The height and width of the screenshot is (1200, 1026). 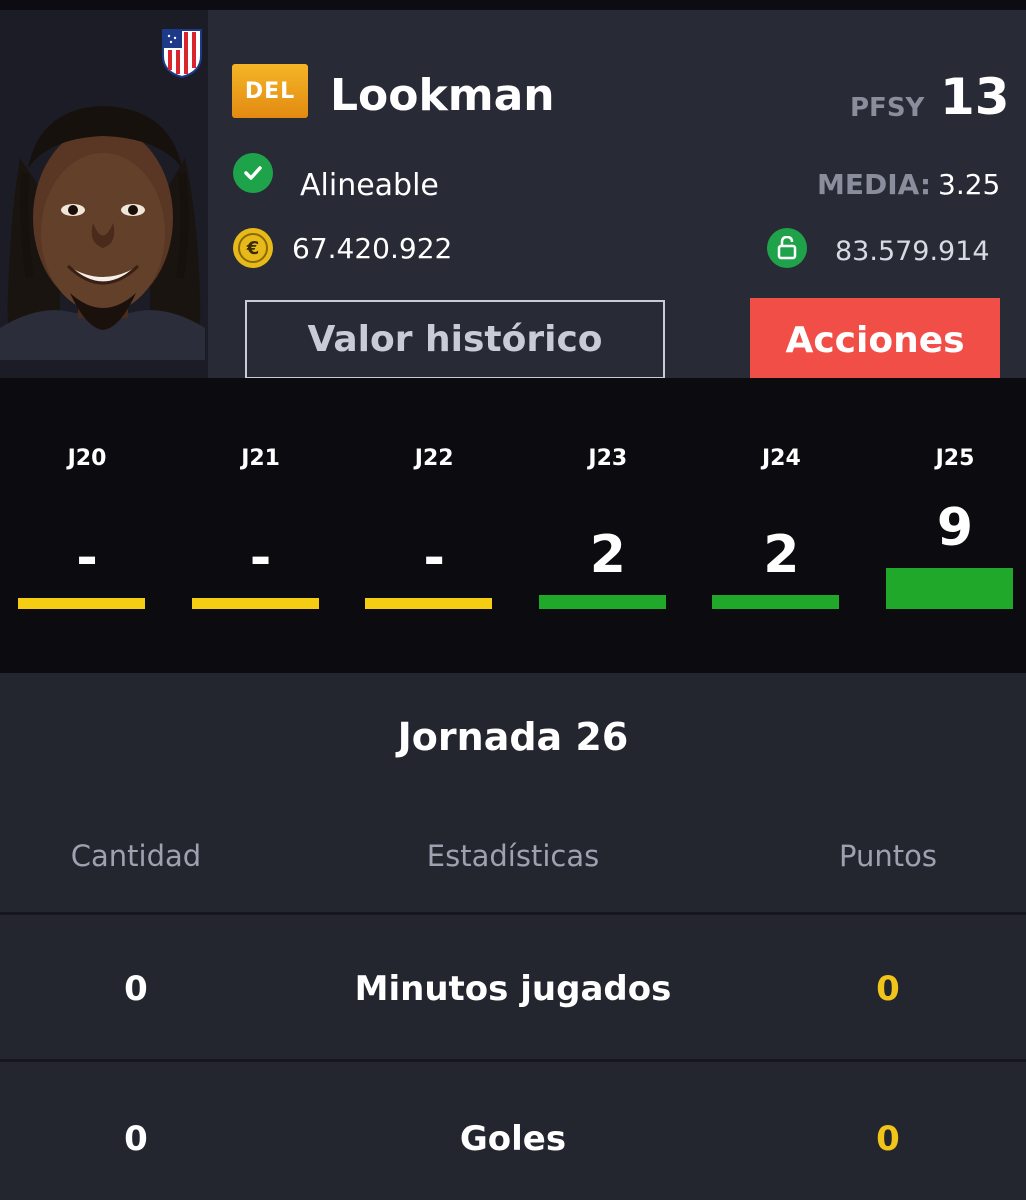 What do you see at coordinates (372, 248) in the screenshot?
I see `market-value: 67.420.922` at bounding box center [372, 248].